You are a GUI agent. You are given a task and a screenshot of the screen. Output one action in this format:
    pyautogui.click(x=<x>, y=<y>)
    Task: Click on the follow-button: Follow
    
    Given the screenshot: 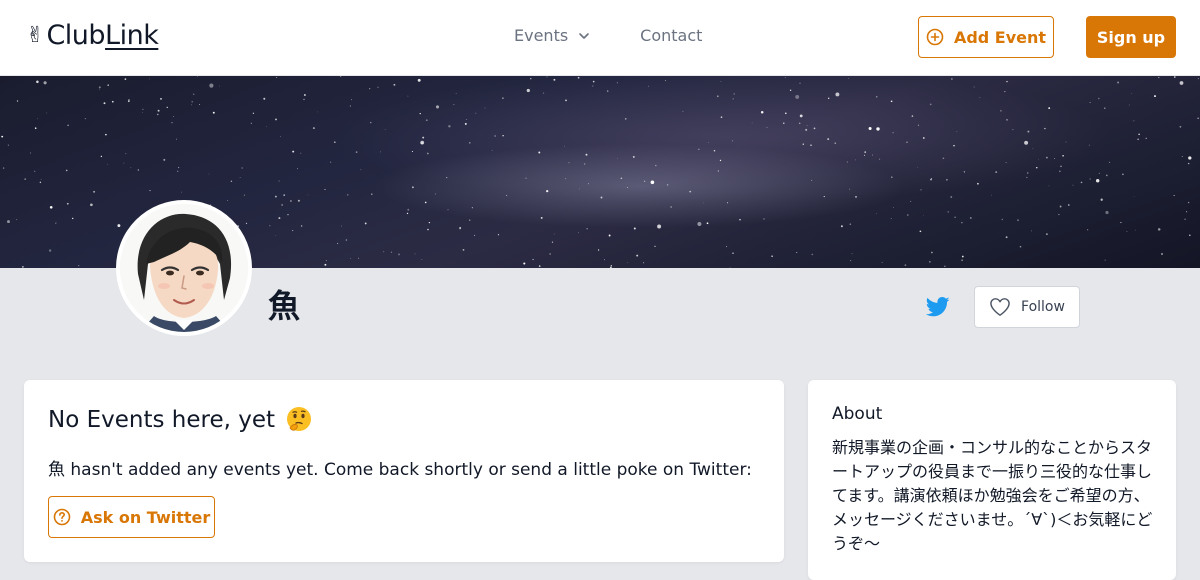 What is the action you would take?
    pyautogui.click(x=1027, y=307)
    